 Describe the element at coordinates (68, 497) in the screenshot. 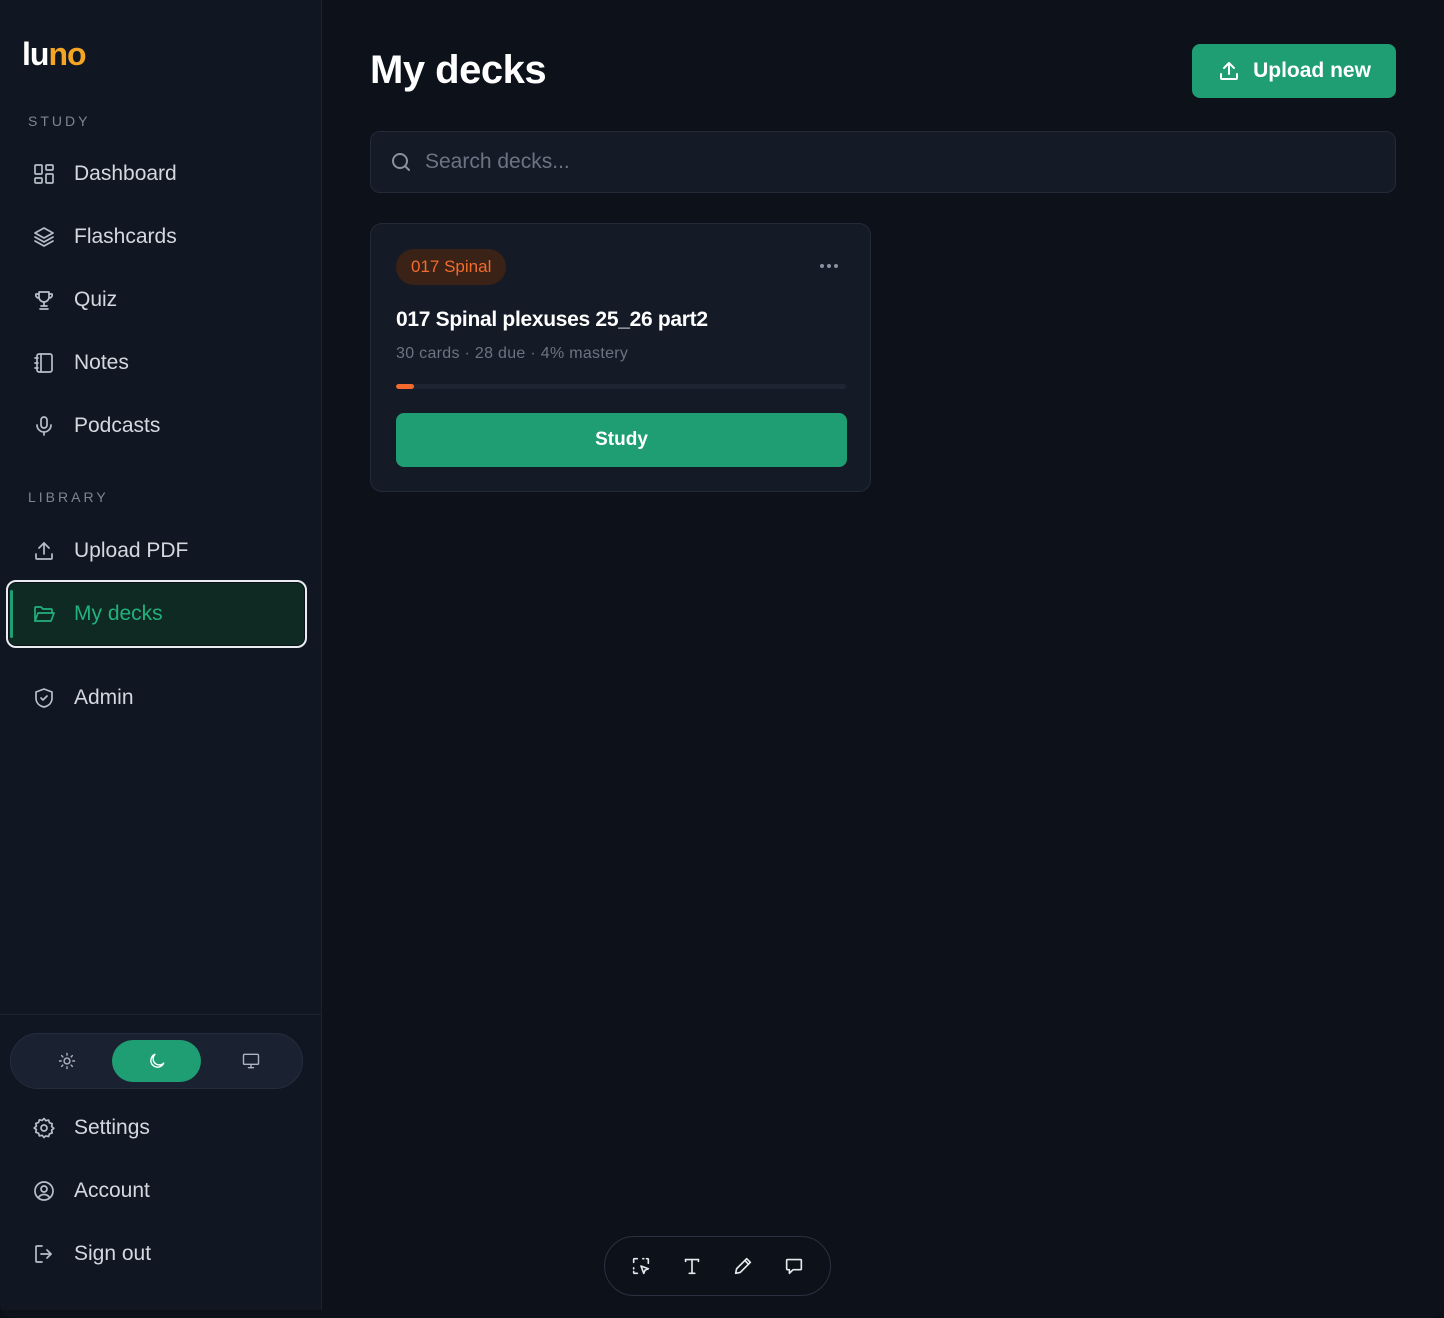

I see `section-label-library: LIBRARY` at that location.